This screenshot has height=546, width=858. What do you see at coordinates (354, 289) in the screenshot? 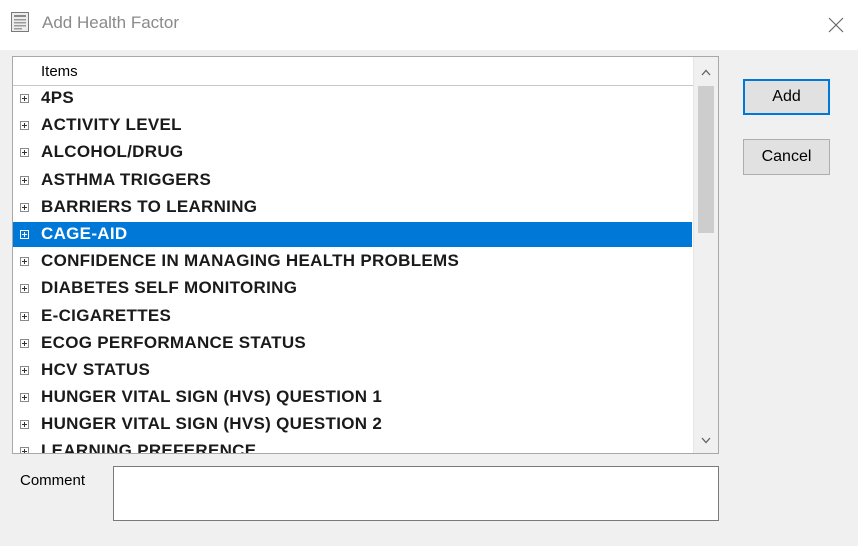
I see `tree-item: DIABETES SELF MONITORING` at bounding box center [354, 289].